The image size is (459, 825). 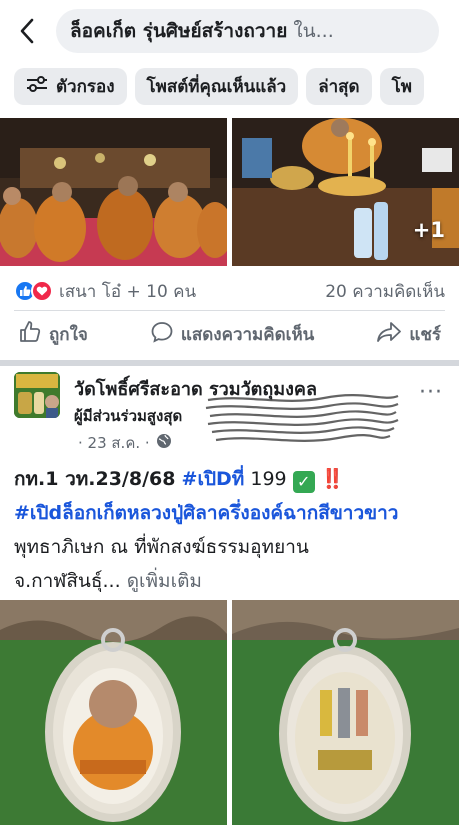 What do you see at coordinates (37, 86) in the screenshot?
I see `filter-sliders-icon` at bounding box center [37, 86].